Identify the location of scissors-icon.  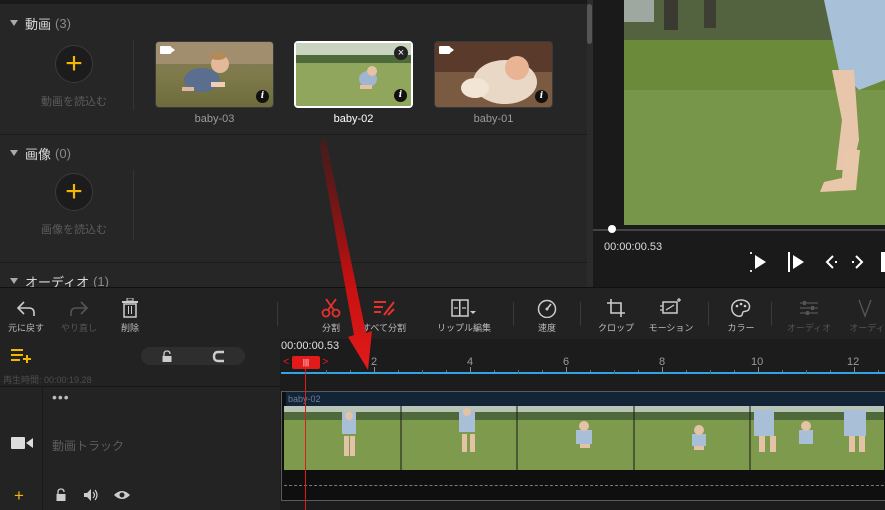
(331, 308).